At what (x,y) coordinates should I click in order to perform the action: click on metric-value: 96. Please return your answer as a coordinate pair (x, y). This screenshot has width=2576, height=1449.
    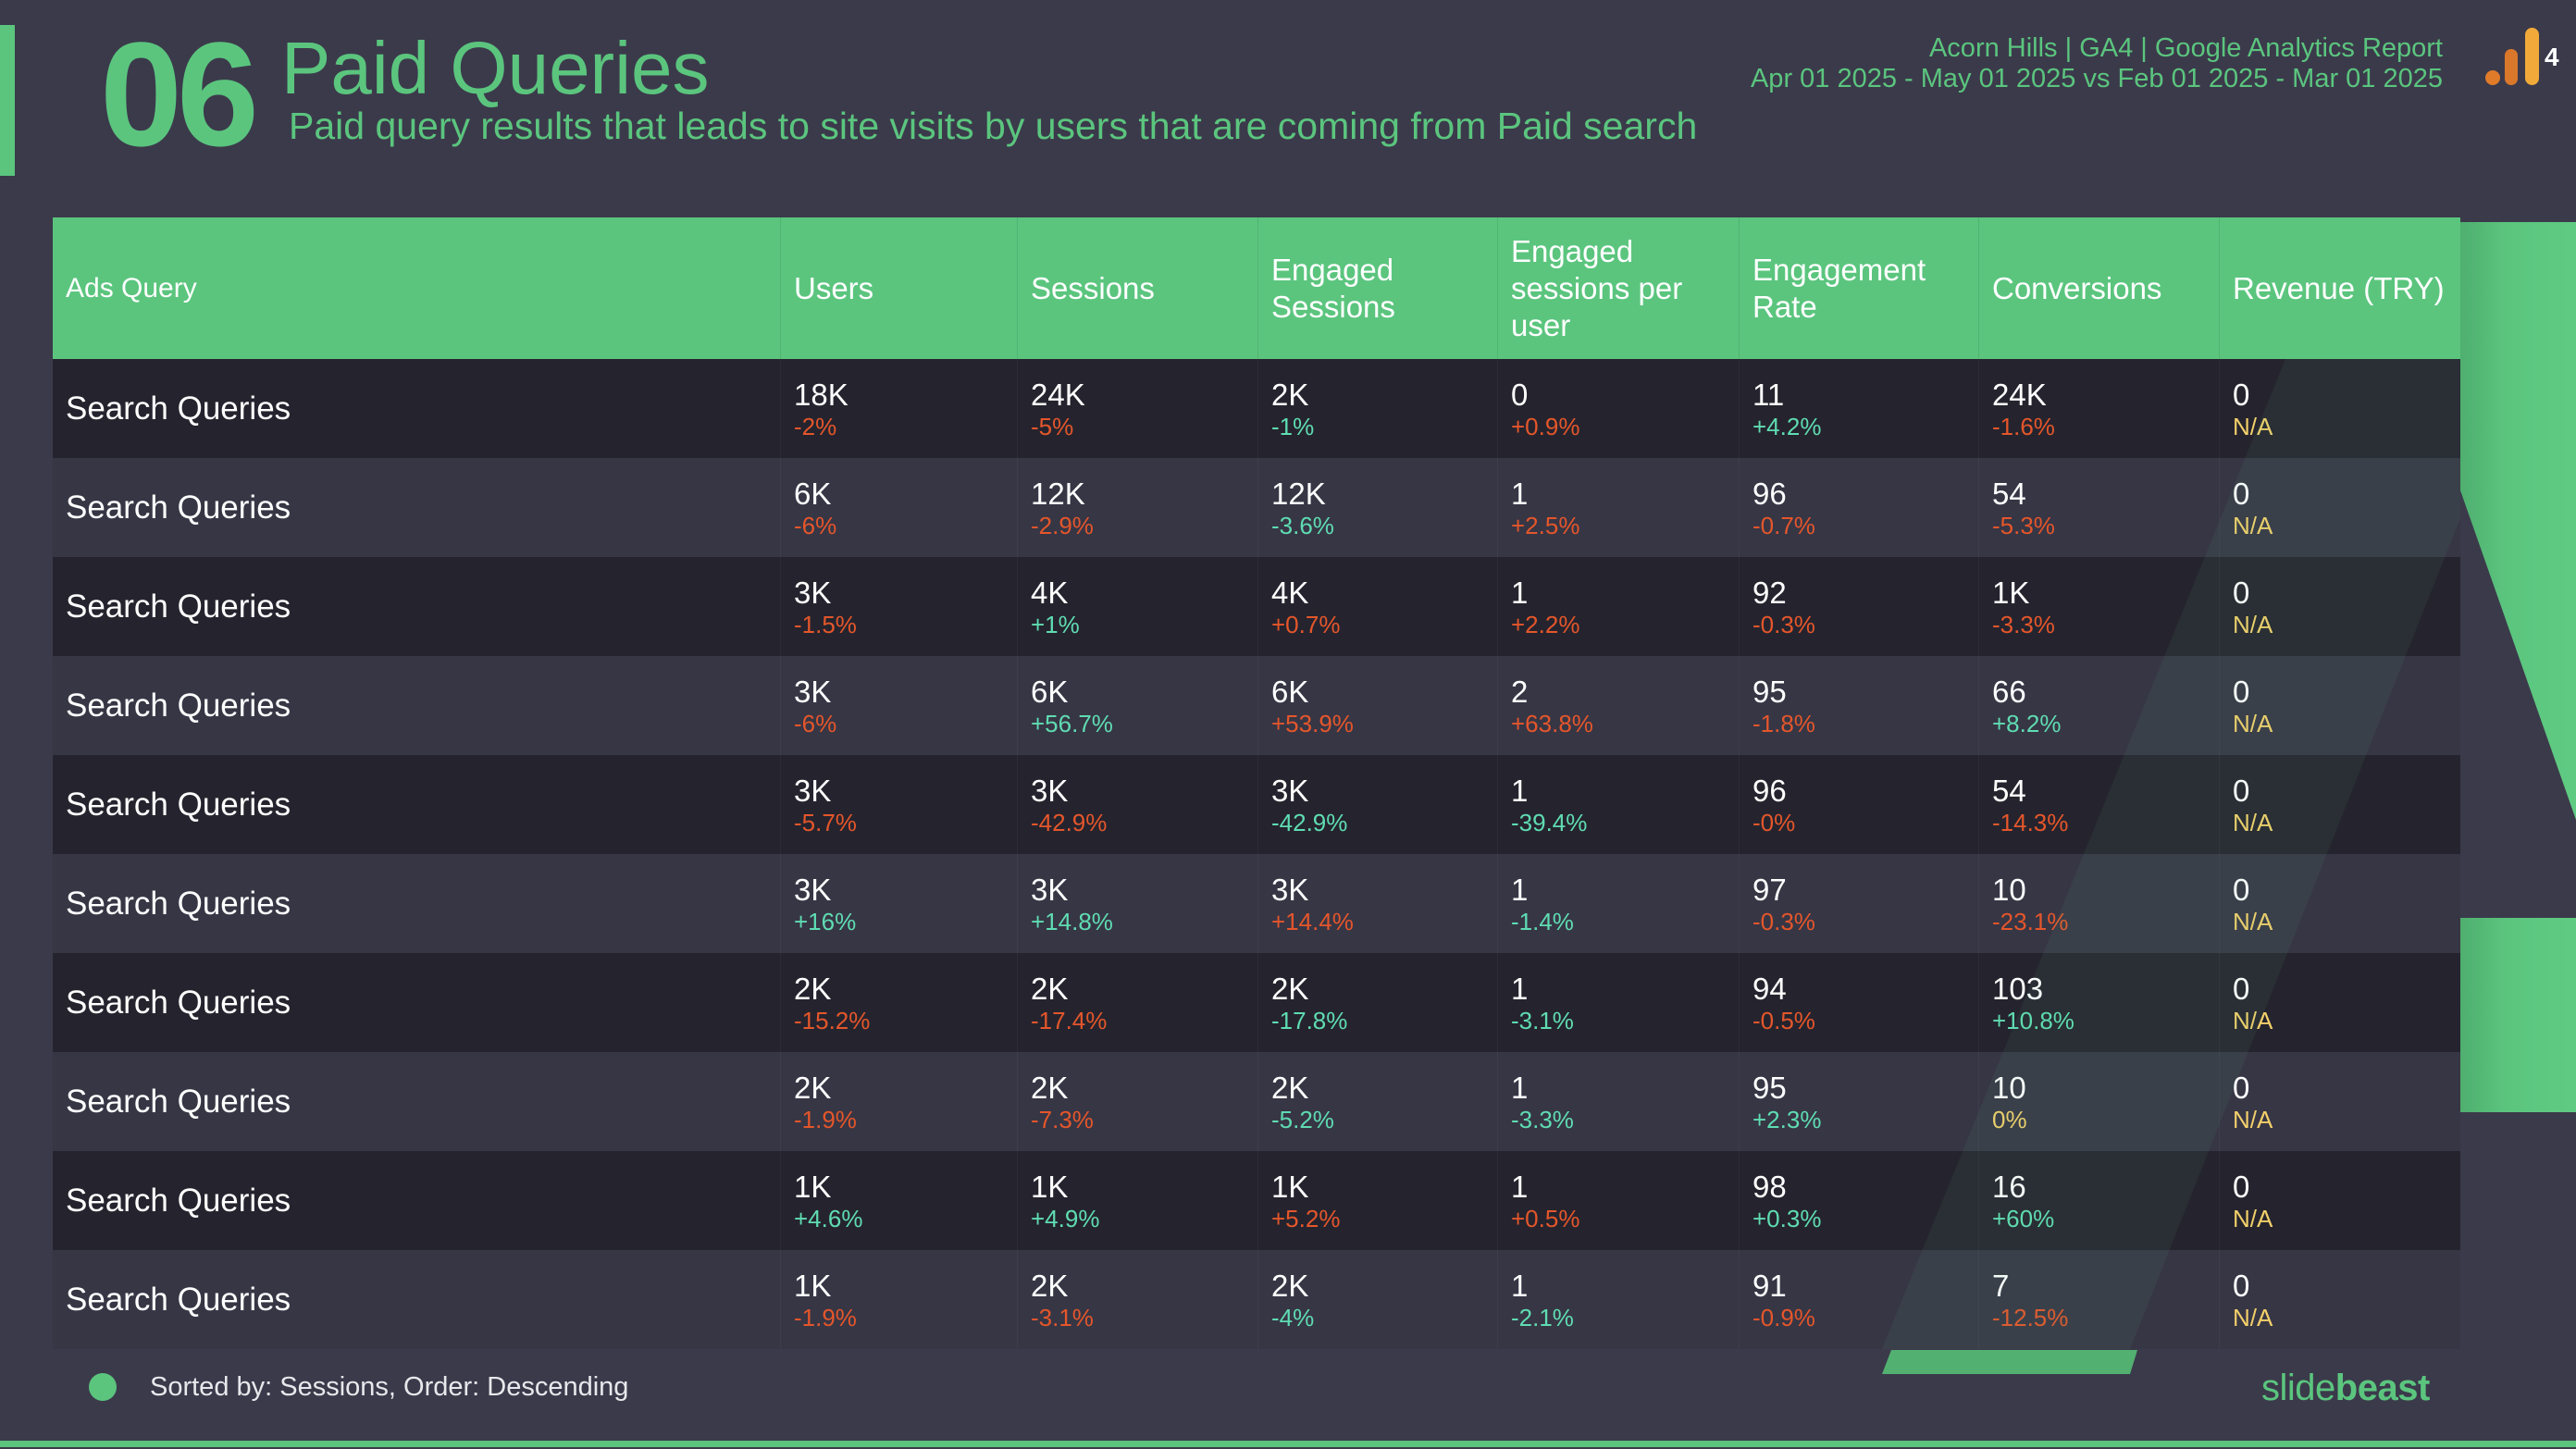
    Looking at the image, I should click on (1769, 493).